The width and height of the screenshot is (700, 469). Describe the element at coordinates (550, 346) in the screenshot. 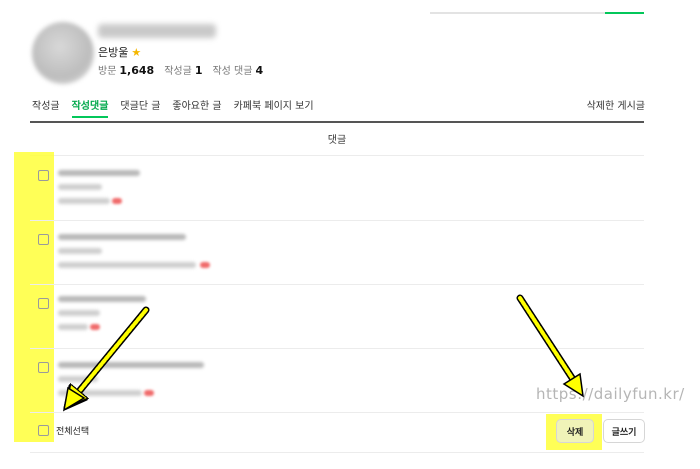

I see `arrow-to-delete-button-icon` at that location.